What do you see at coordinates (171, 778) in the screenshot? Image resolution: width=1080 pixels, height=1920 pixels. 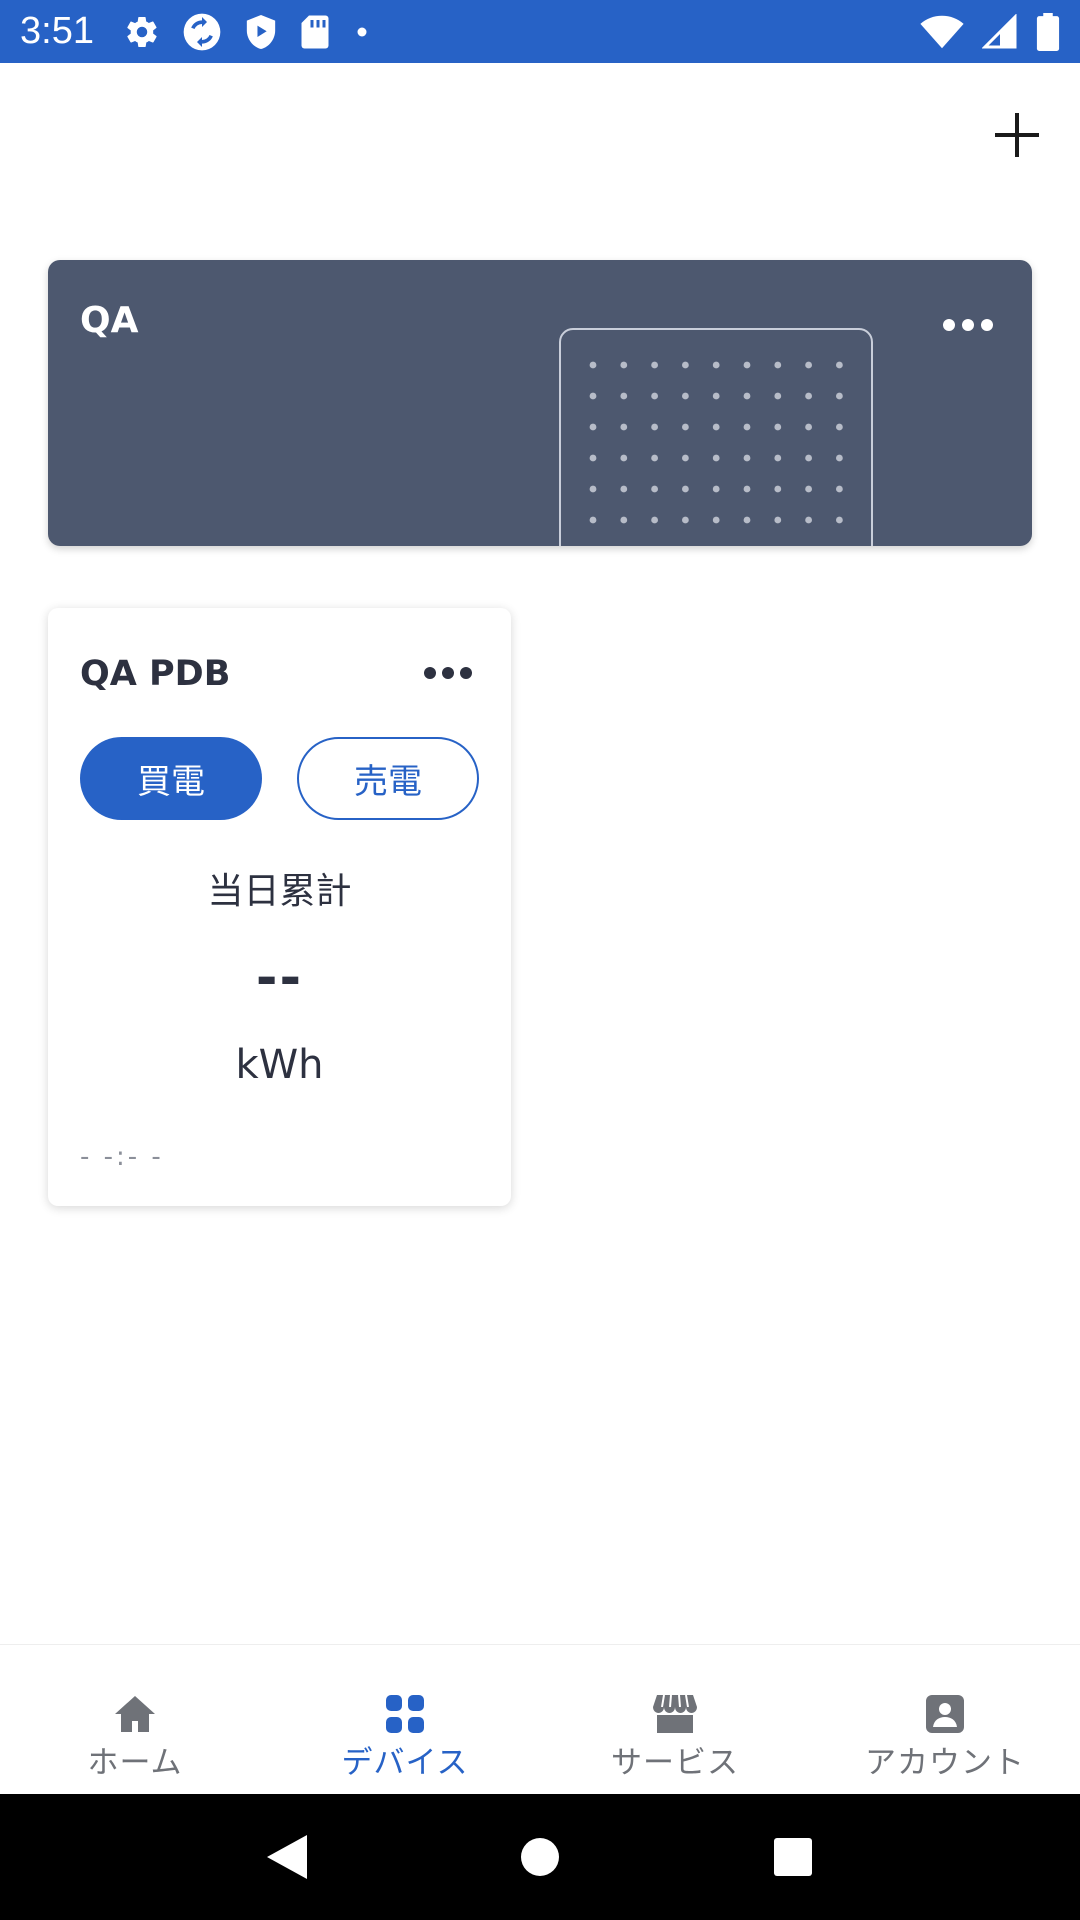 I see `buy-toggle-button: 買電` at bounding box center [171, 778].